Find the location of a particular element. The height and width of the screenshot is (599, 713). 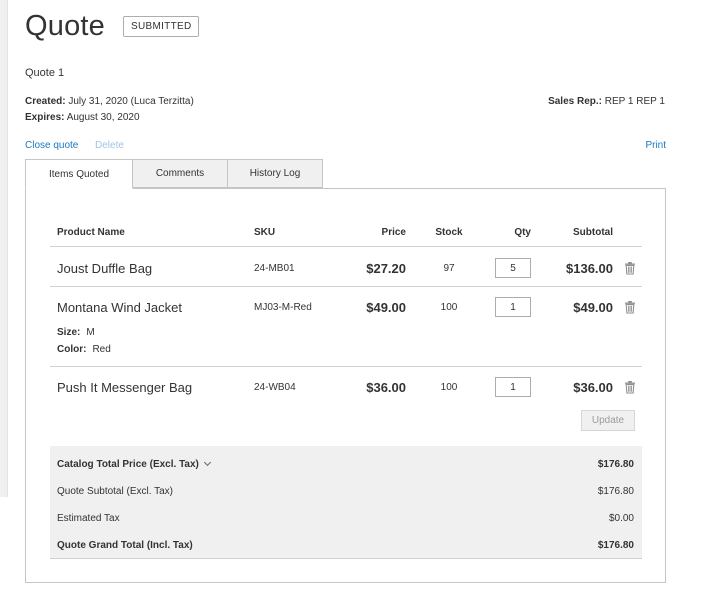

update-button: Update is located at coordinates (608, 420).